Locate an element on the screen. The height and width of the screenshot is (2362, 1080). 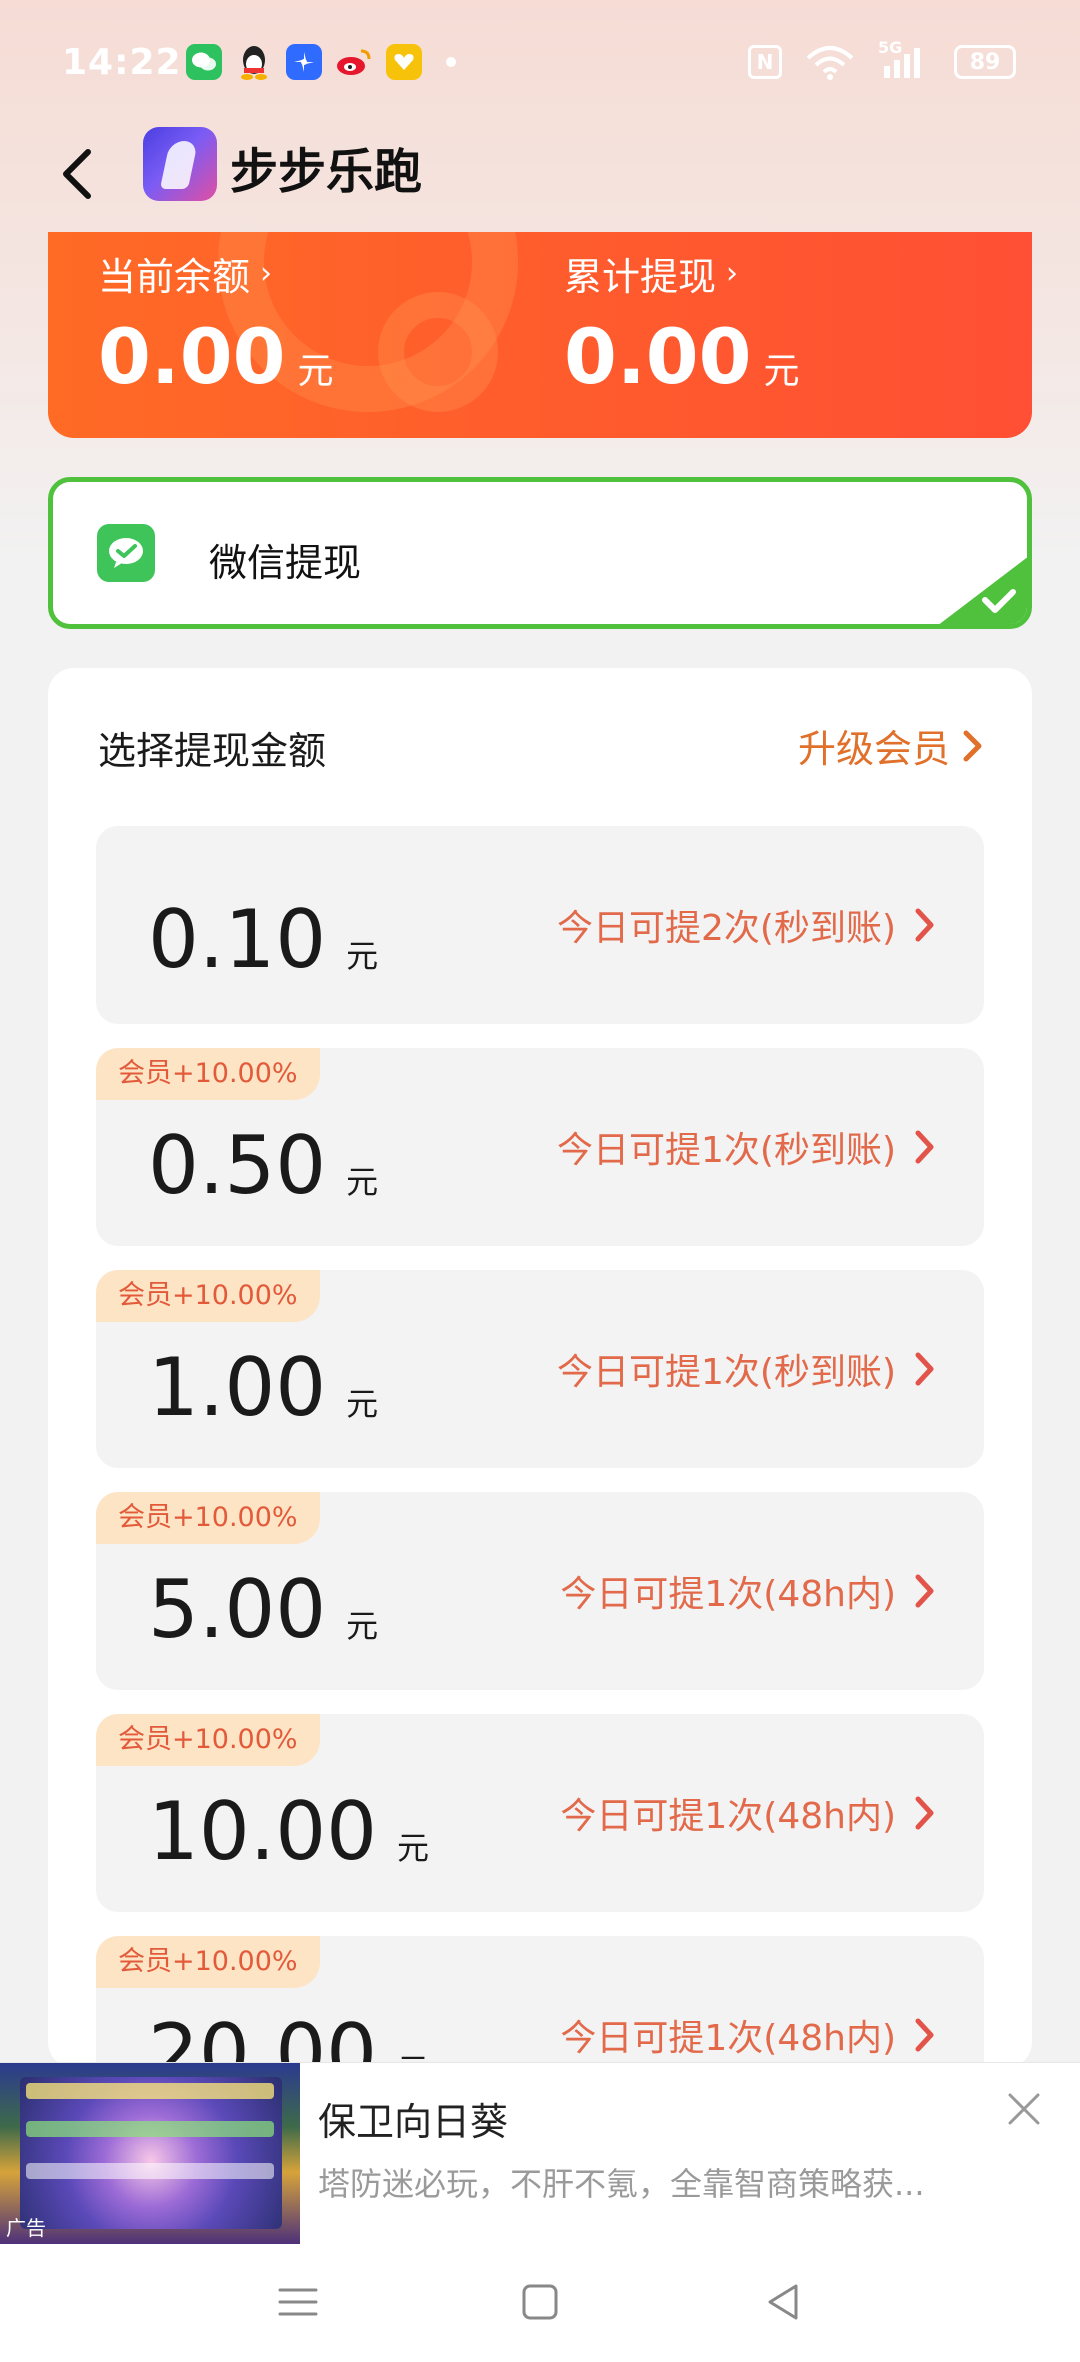
withdraw-limit-note: 今日可提2次(秒到账) is located at coordinates (726, 928).